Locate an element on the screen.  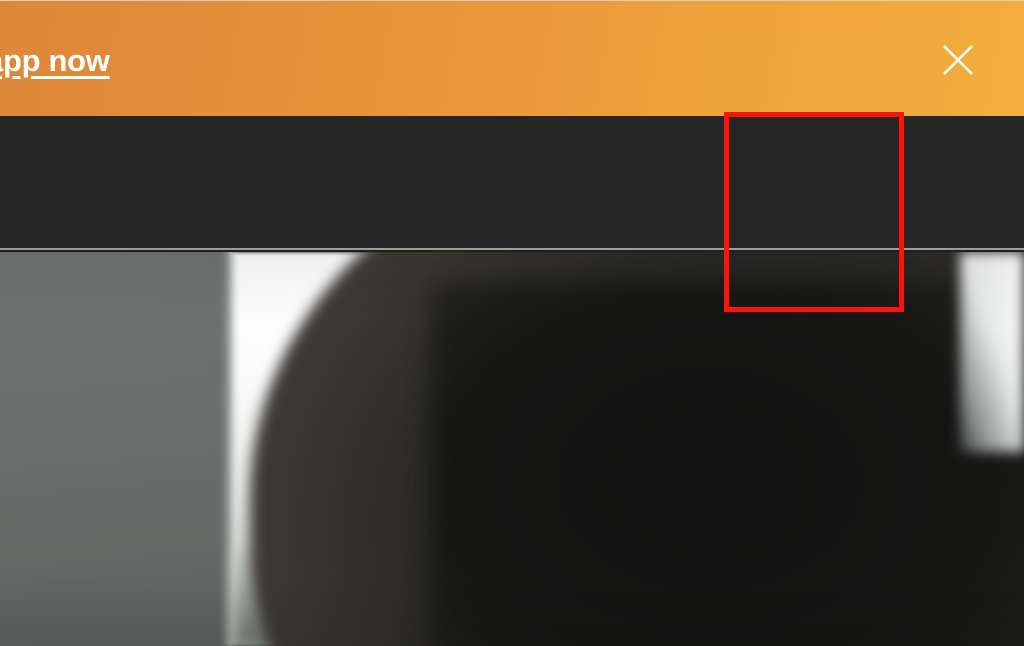
promo-banner-link: app now is located at coordinates (55, 61).